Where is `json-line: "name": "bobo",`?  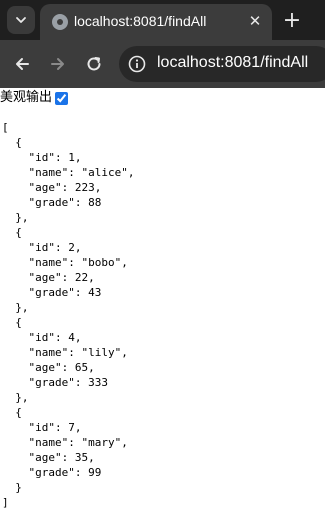 json-line: "name": "bobo", is located at coordinates (65, 262).